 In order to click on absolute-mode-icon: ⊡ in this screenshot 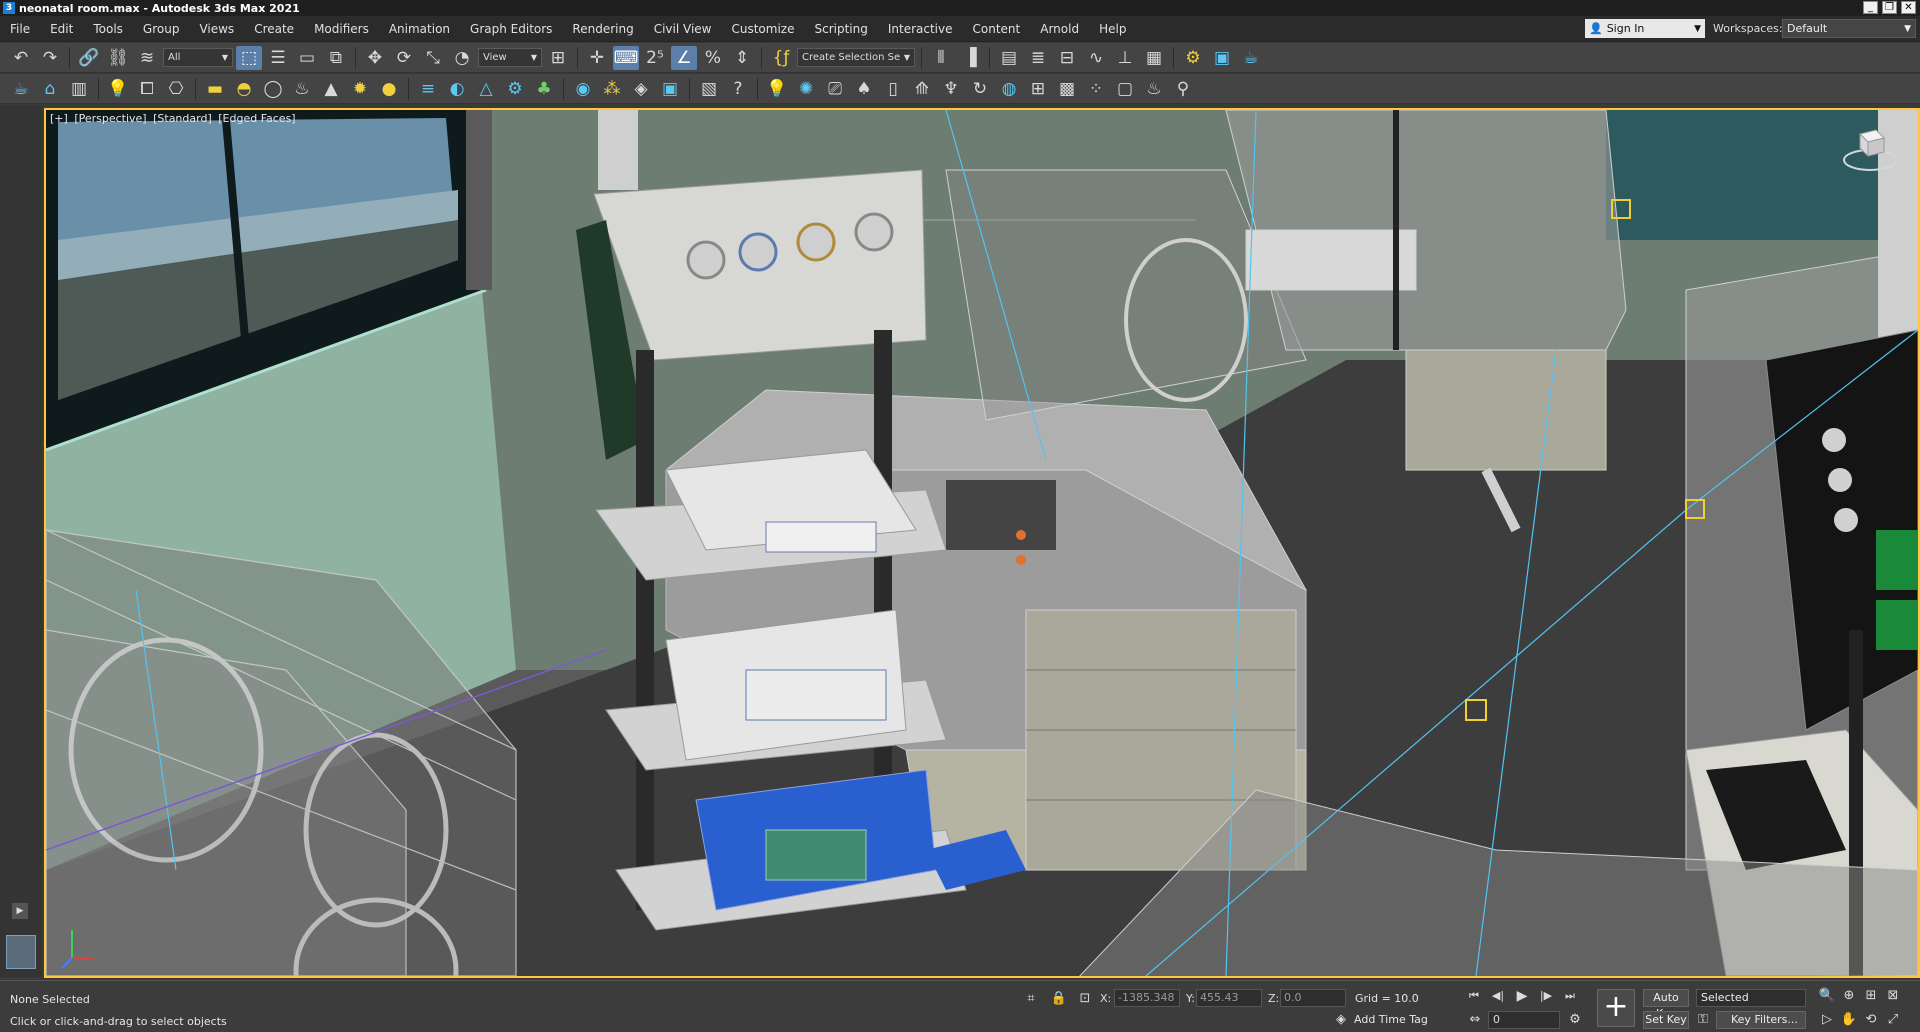, I will do `click(1085, 999)`.